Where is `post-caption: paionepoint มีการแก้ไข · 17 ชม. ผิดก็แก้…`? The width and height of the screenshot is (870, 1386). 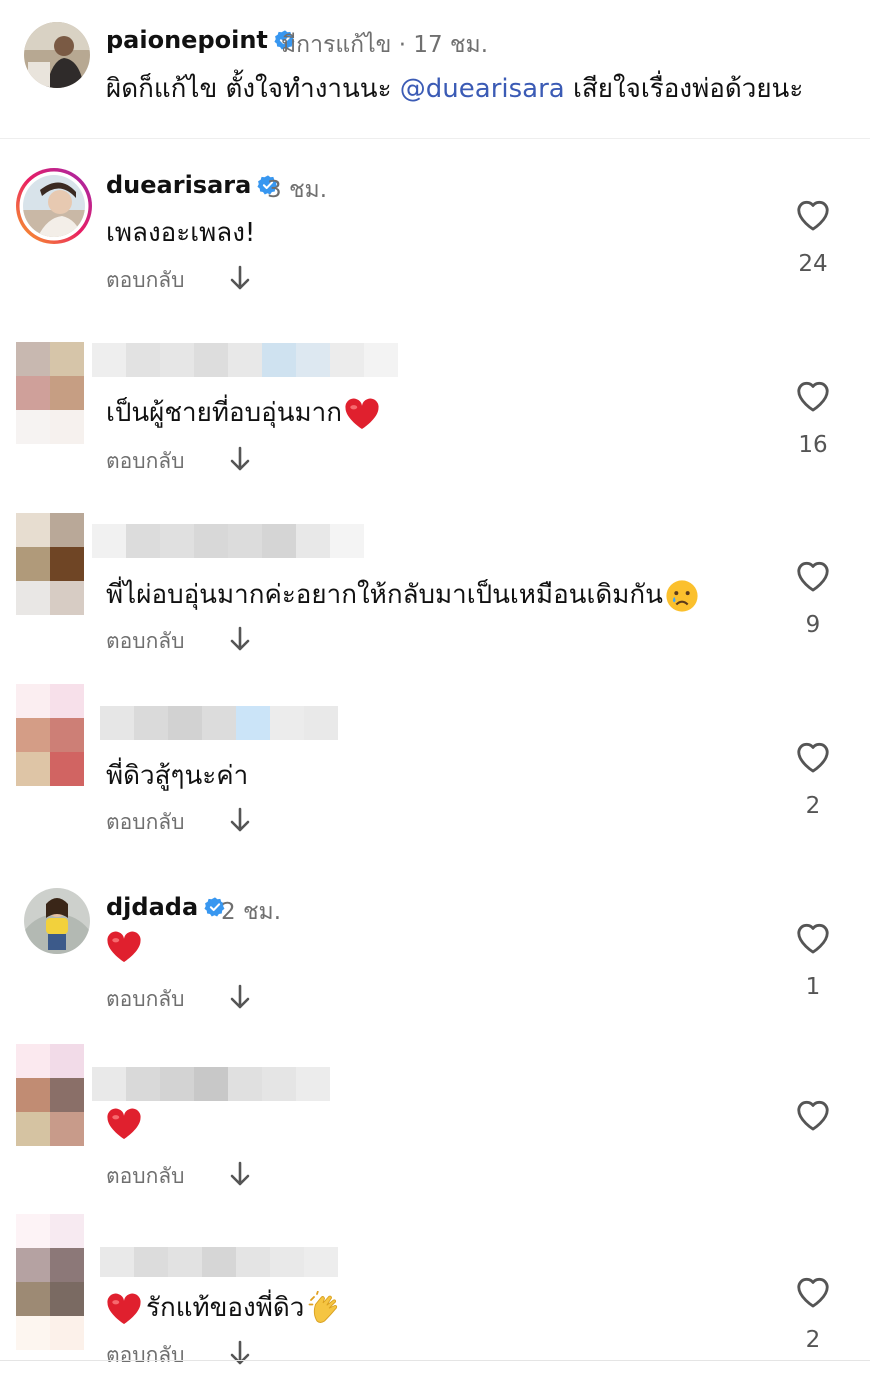 post-caption: paionepoint มีการแก้ไข · 17 ชม. ผิดก็แก้… is located at coordinates (435, 69).